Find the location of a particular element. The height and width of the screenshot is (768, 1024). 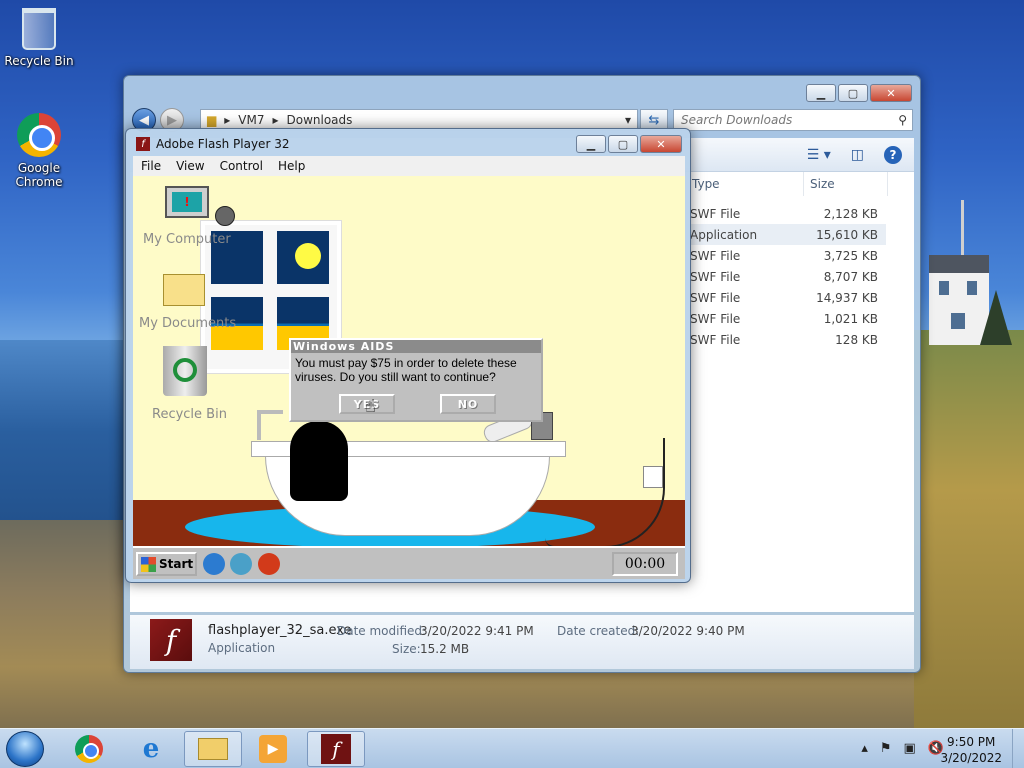

menu-help: Help is located at coordinates (291, 166).